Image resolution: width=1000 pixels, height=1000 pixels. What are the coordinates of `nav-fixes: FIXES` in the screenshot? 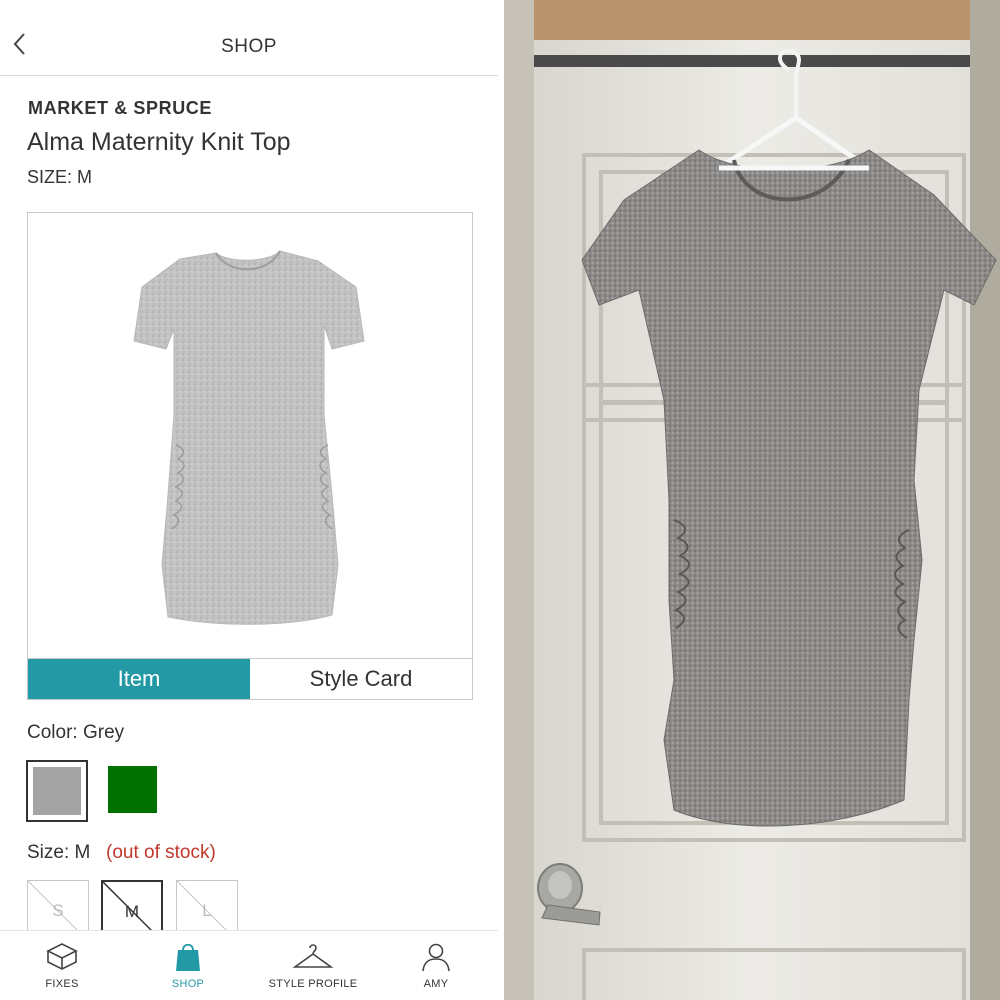 It's located at (62, 965).